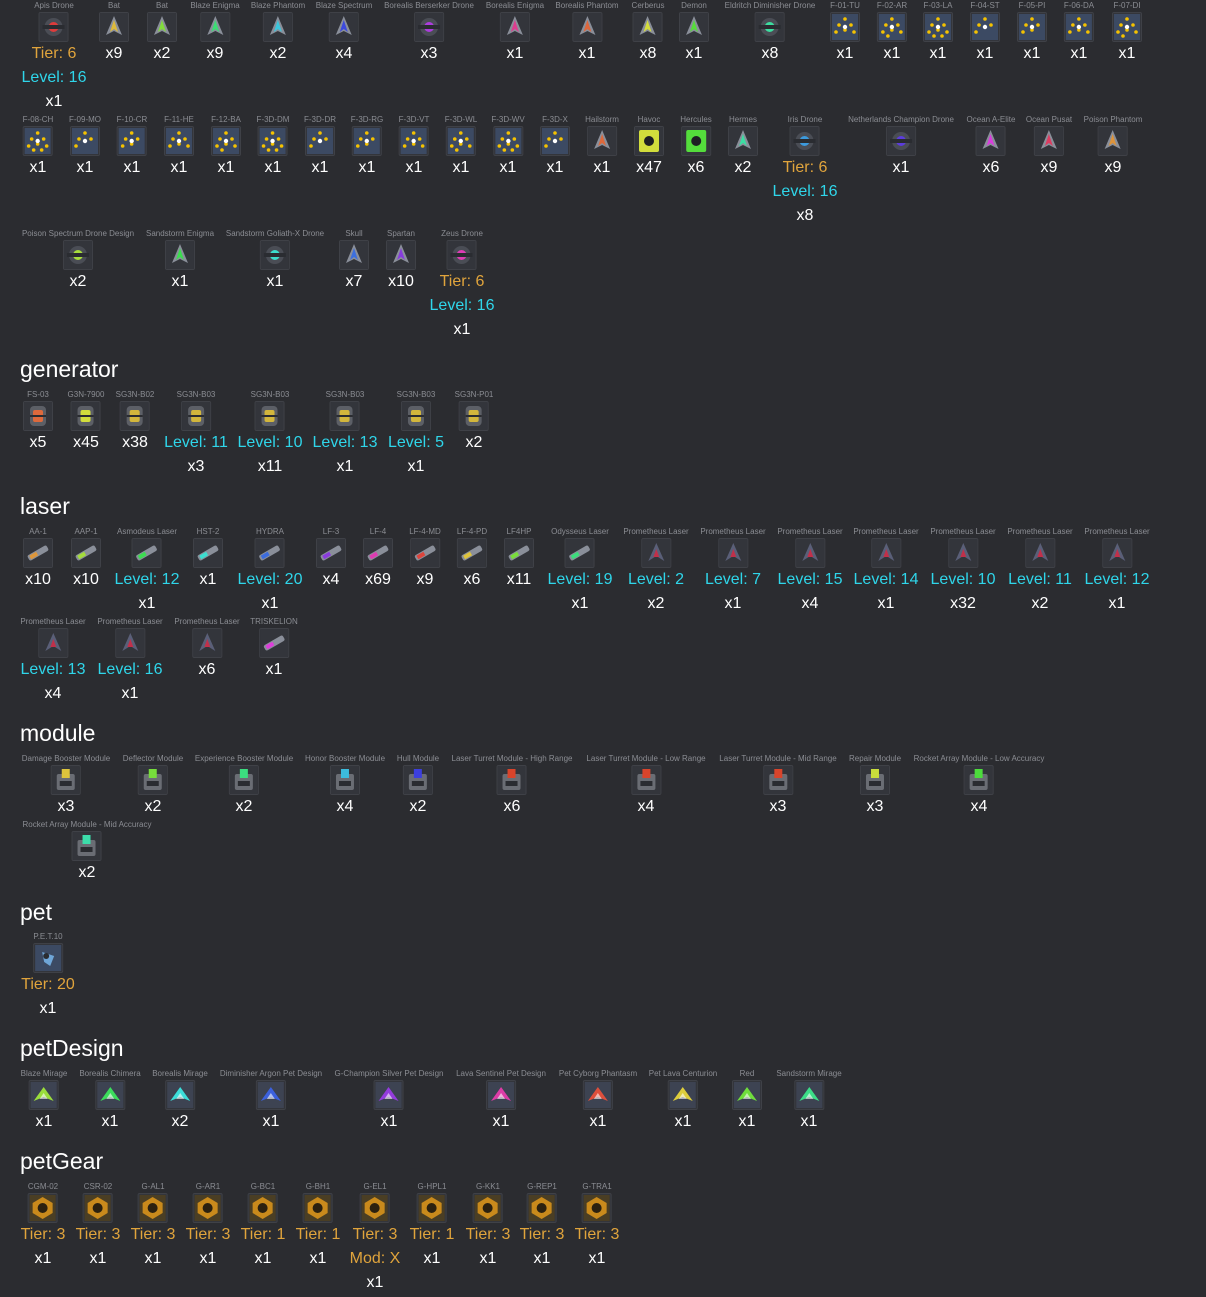  Describe the element at coordinates (270, 434) in the screenshot. I see `inventory-item: SG3N-B03 Level: 10 x11` at that location.